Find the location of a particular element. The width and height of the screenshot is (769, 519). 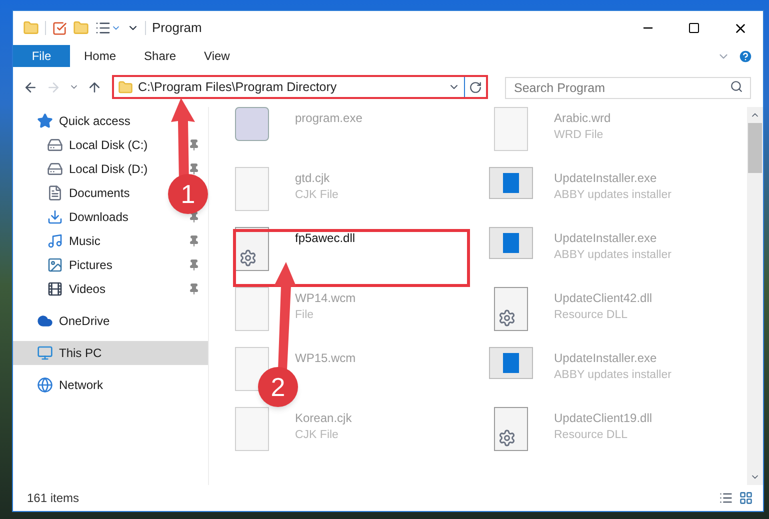

sidebar-item: This PC is located at coordinates (110, 353).